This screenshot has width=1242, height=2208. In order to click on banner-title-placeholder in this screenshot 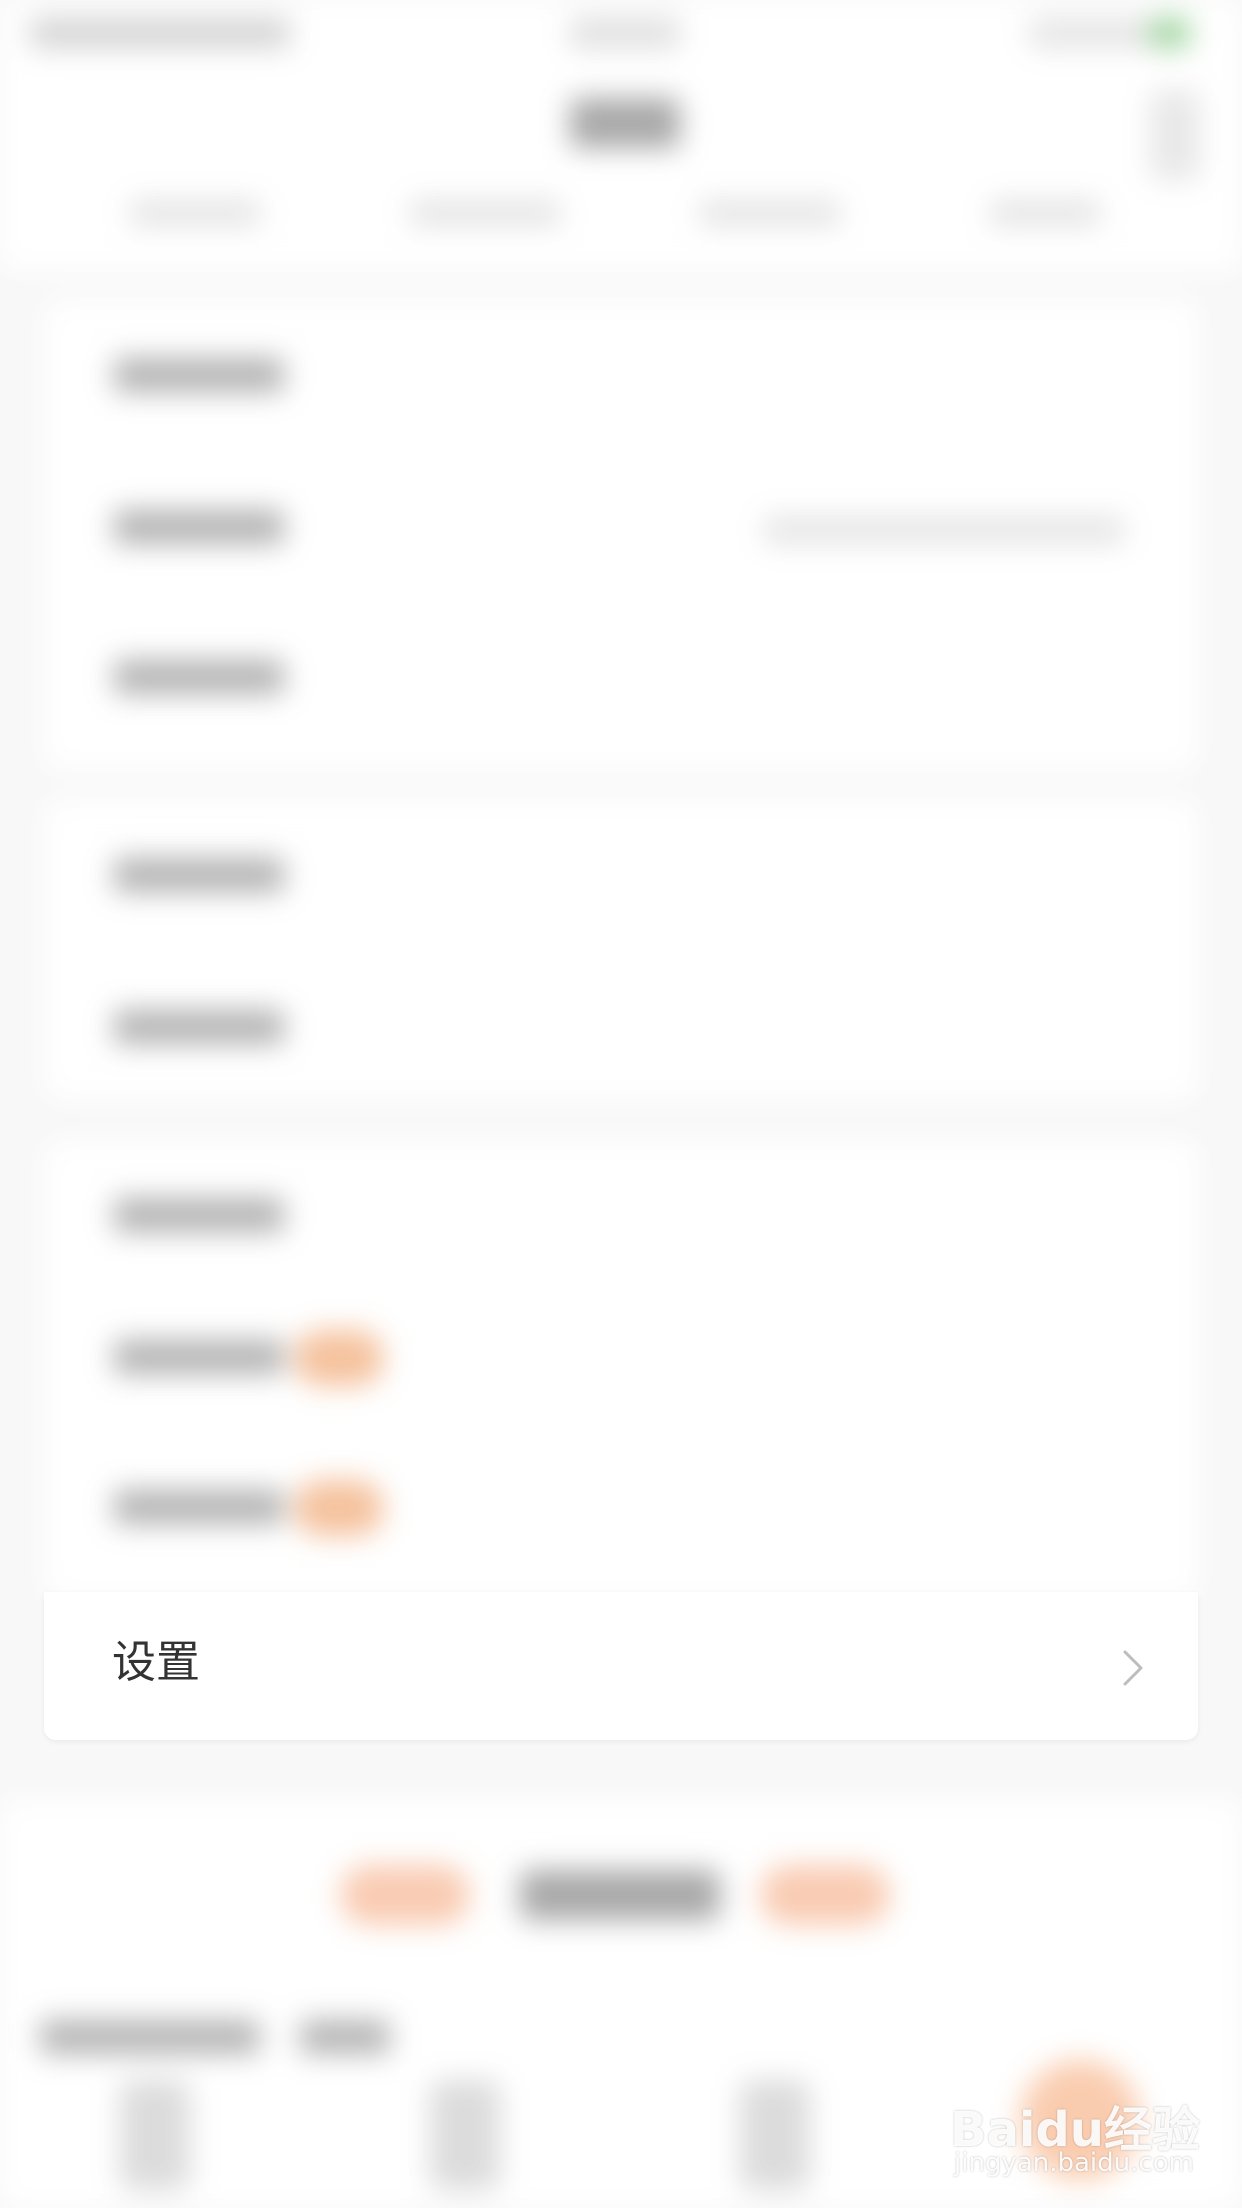, I will do `click(620, 1895)`.